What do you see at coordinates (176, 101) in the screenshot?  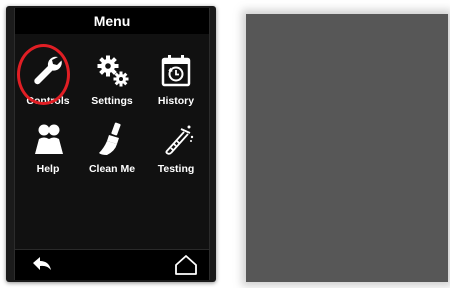 I see `history-label: History` at bounding box center [176, 101].